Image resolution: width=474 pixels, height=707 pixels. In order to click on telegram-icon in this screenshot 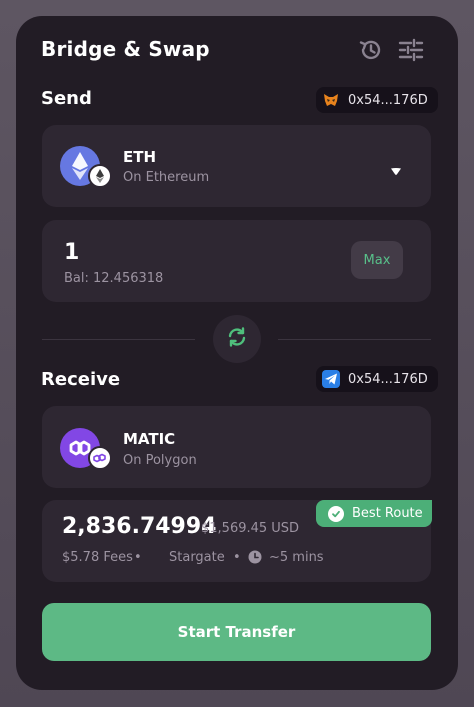, I will do `click(331, 379)`.